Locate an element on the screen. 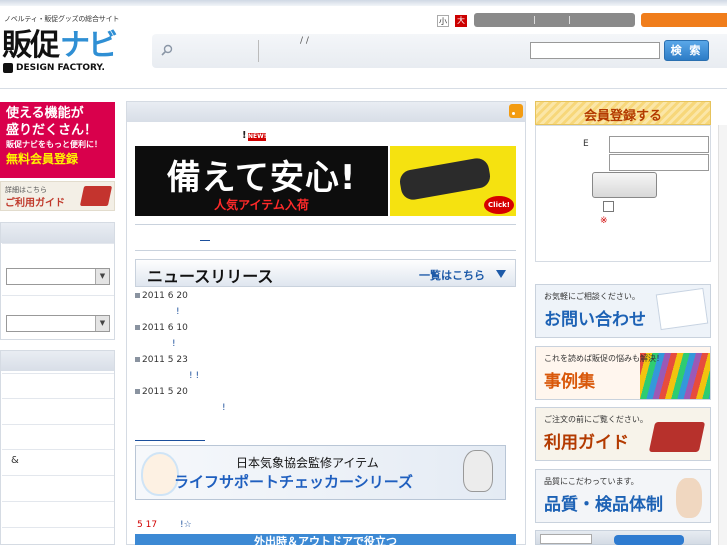 Image resolution: width=727 pixels, height=545 pixels. font-size-small-button: 小 is located at coordinates (443, 21).